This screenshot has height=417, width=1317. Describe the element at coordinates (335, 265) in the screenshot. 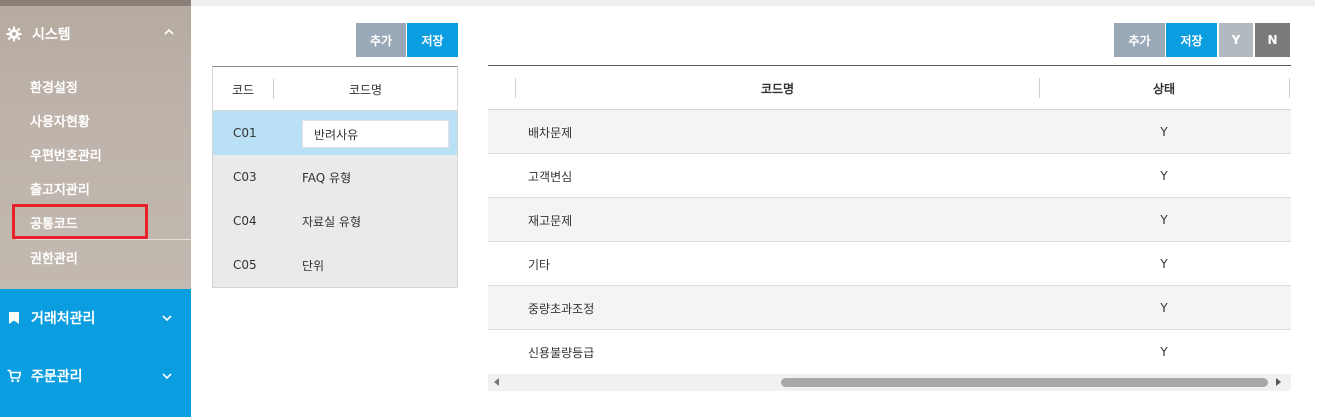

I see `table-row: C05 단위` at that location.